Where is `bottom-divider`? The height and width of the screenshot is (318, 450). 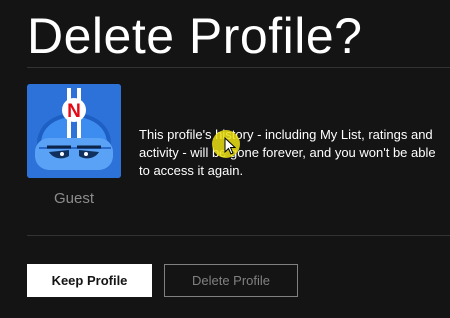
bottom-divider is located at coordinates (238, 235).